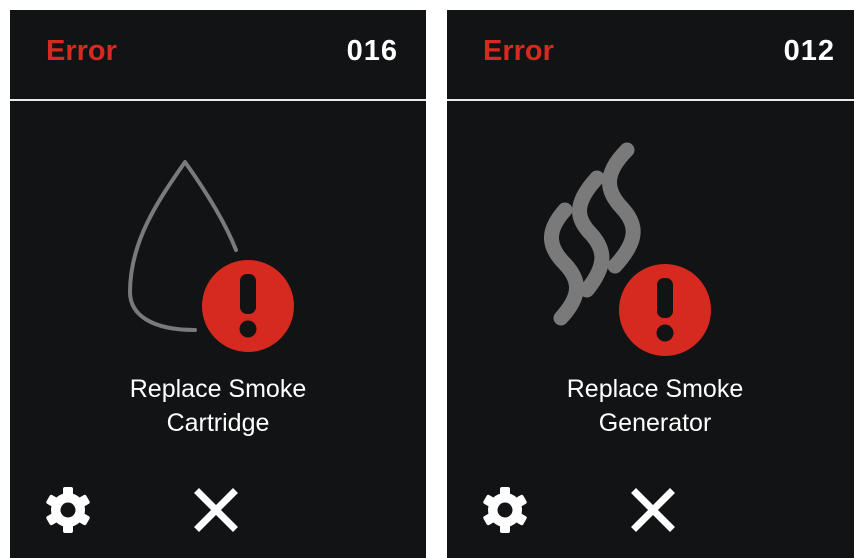 Image resolution: width=854 pixels, height=558 pixels. What do you see at coordinates (650, 55) in the screenshot?
I see `header-bar: Error 012` at bounding box center [650, 55].